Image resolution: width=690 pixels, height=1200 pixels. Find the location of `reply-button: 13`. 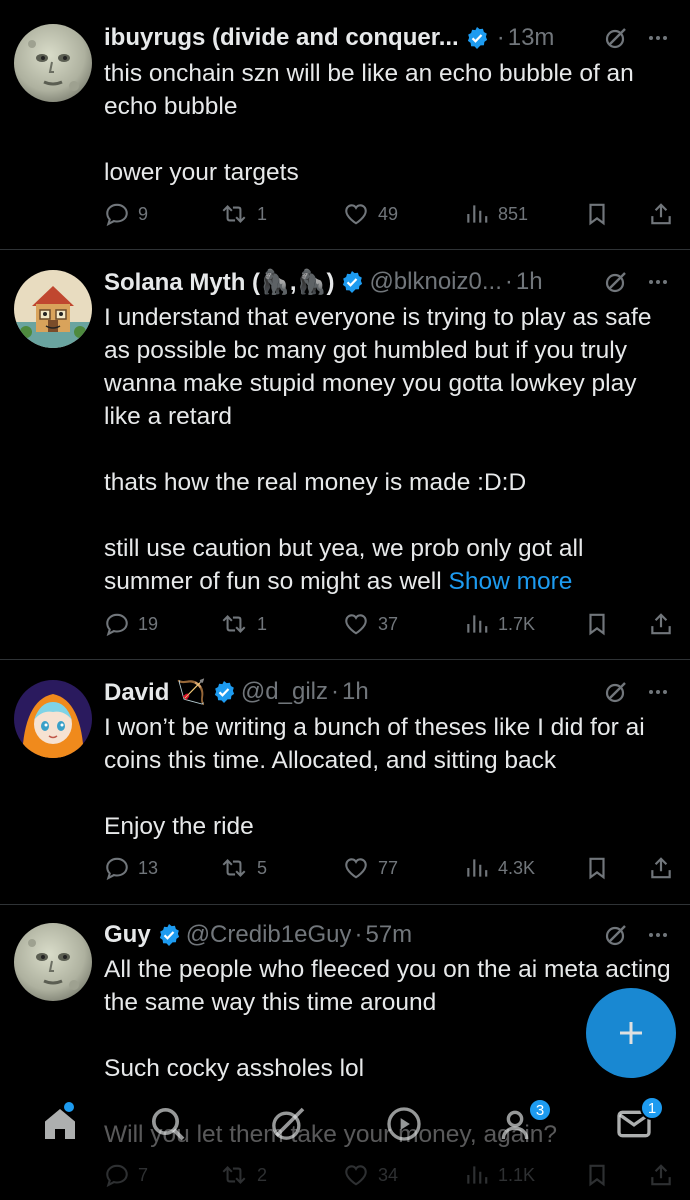

reply-button: 13 is located at coordinates (131, 868).